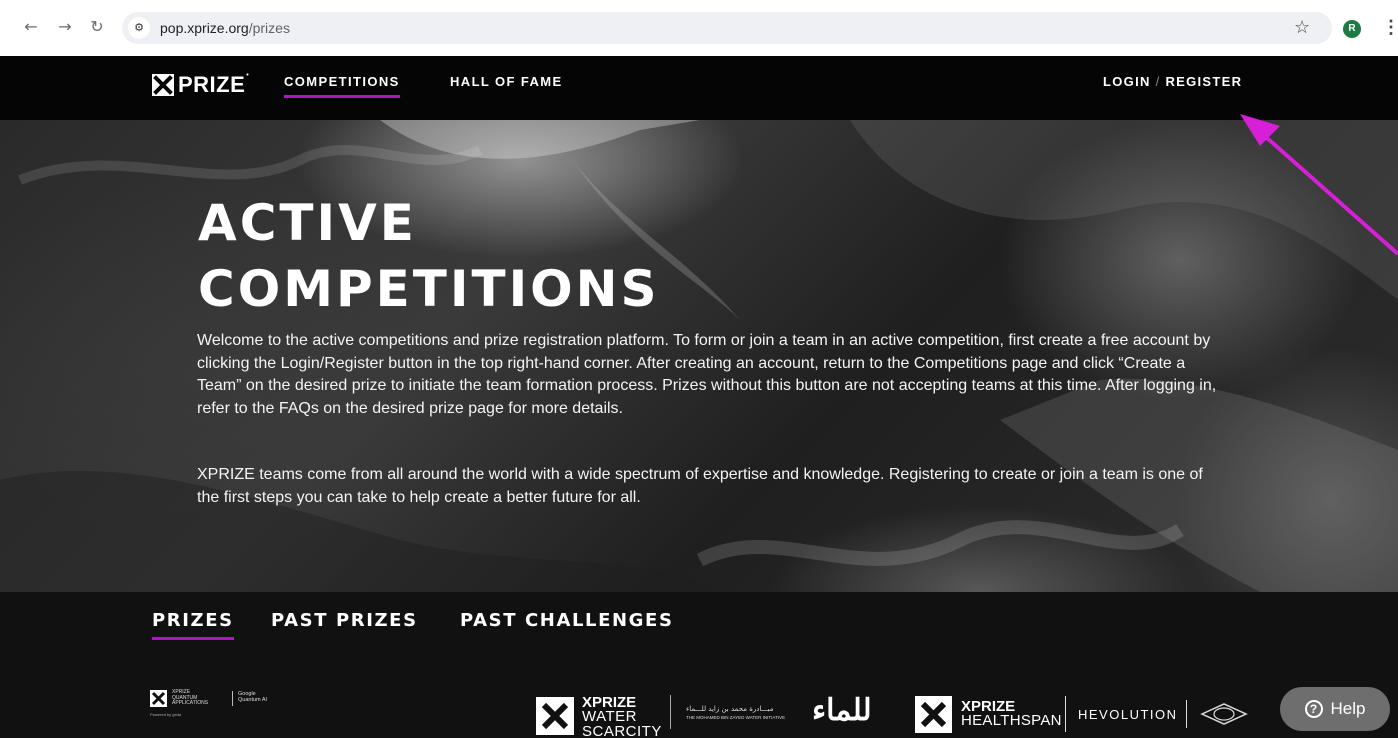 The width and height of the screenshot is (1398, 738). What do you see at coordinates (344, 620) in the screenshot?
I see `tab-past-prizes: PAST PRIZES` at bounding box center [344, 620].